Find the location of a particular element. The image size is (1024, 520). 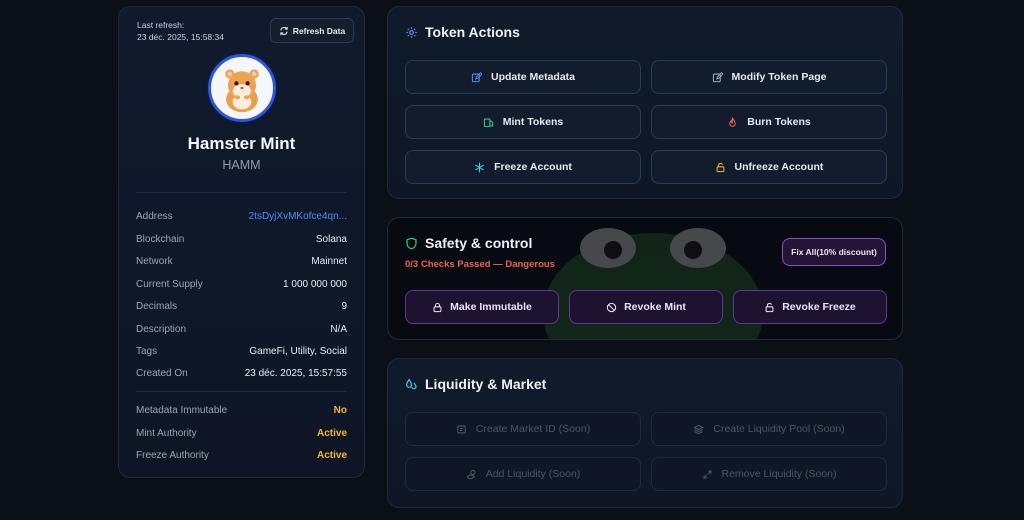

modify-token-page-button: Modify Token Page is located at coordinates (769, 77).